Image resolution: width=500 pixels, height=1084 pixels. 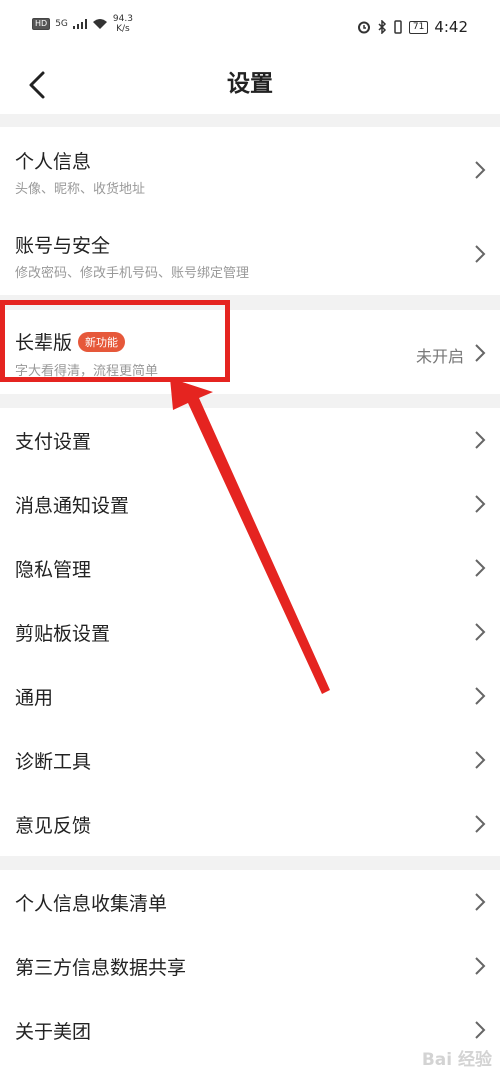 What do you see at coordinates (250, 696) in the screenshot?
I see `setting-row: 通用` at bounding box center [250, 696].